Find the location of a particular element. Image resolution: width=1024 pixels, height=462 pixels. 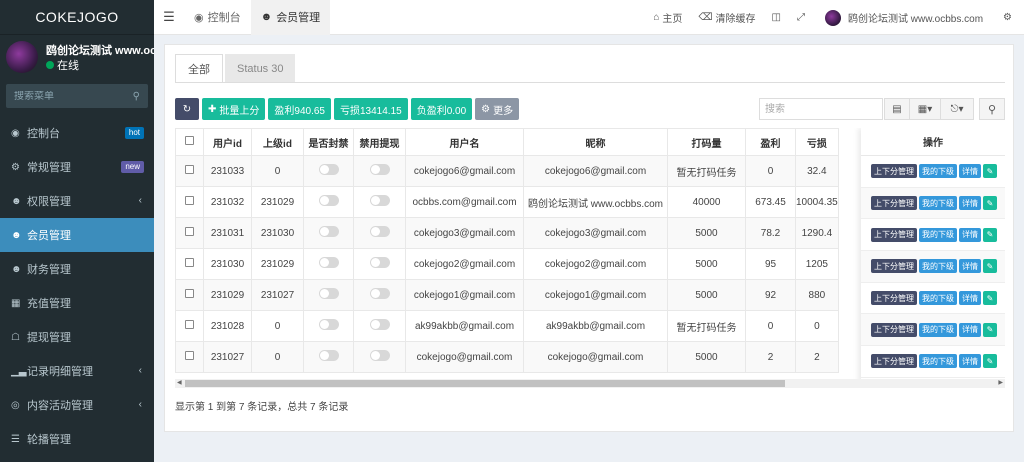

tab-status-30: Status 30 is located at coordinates (260, 68).